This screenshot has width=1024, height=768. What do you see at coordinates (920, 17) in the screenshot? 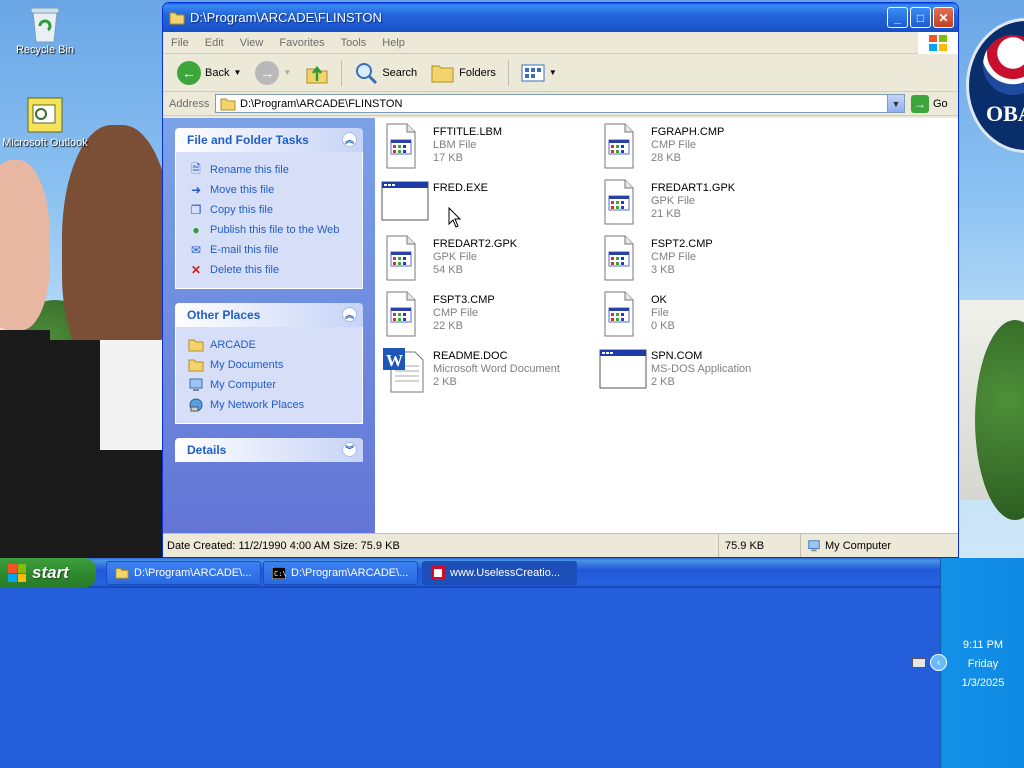
I see `maximize-button: □` at bounding box center [920, 17].